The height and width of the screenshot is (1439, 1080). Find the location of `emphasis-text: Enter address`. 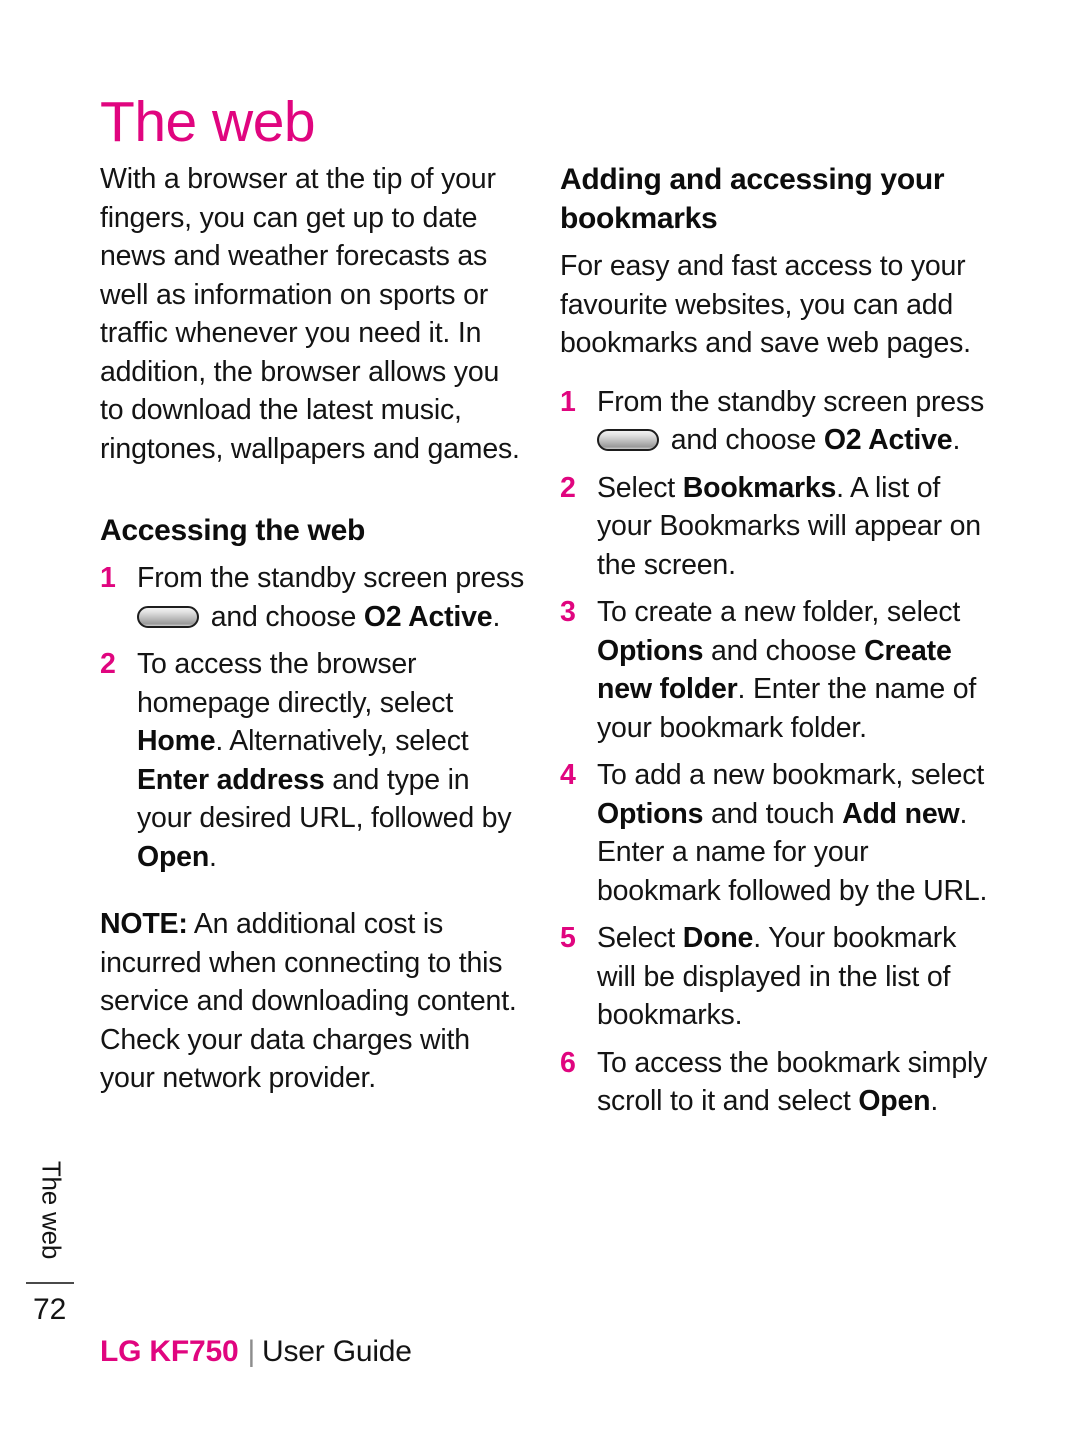

emphasis-text: Enter address is located at coordinates (231, 779).